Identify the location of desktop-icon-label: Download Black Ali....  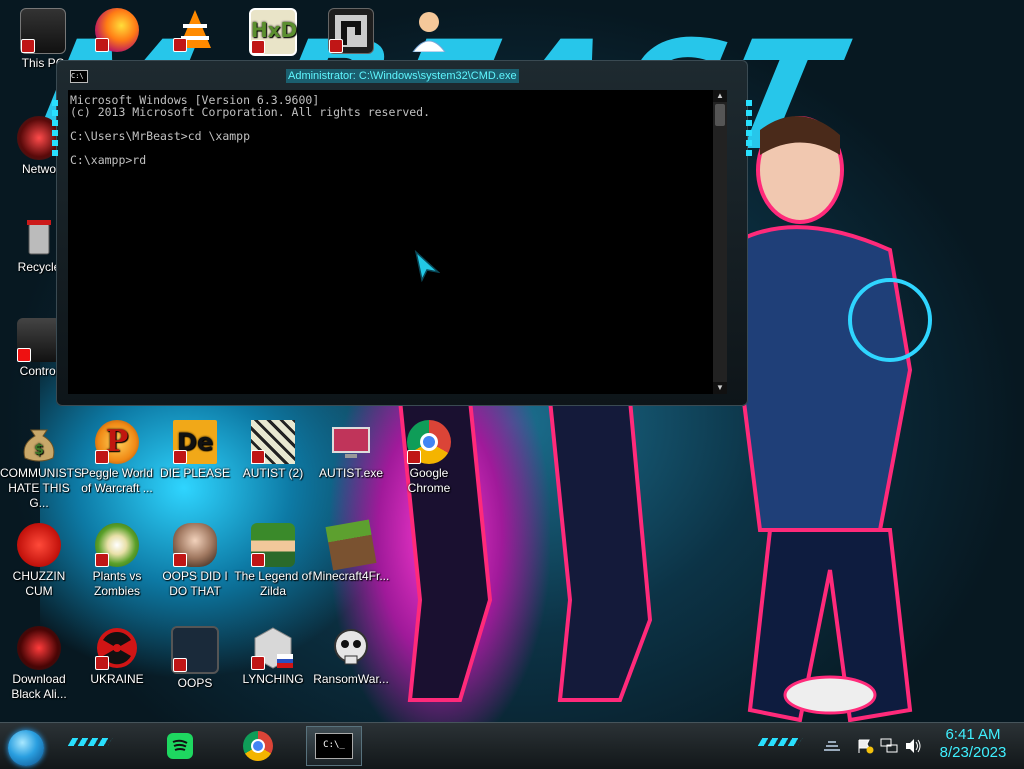
(39, 686).